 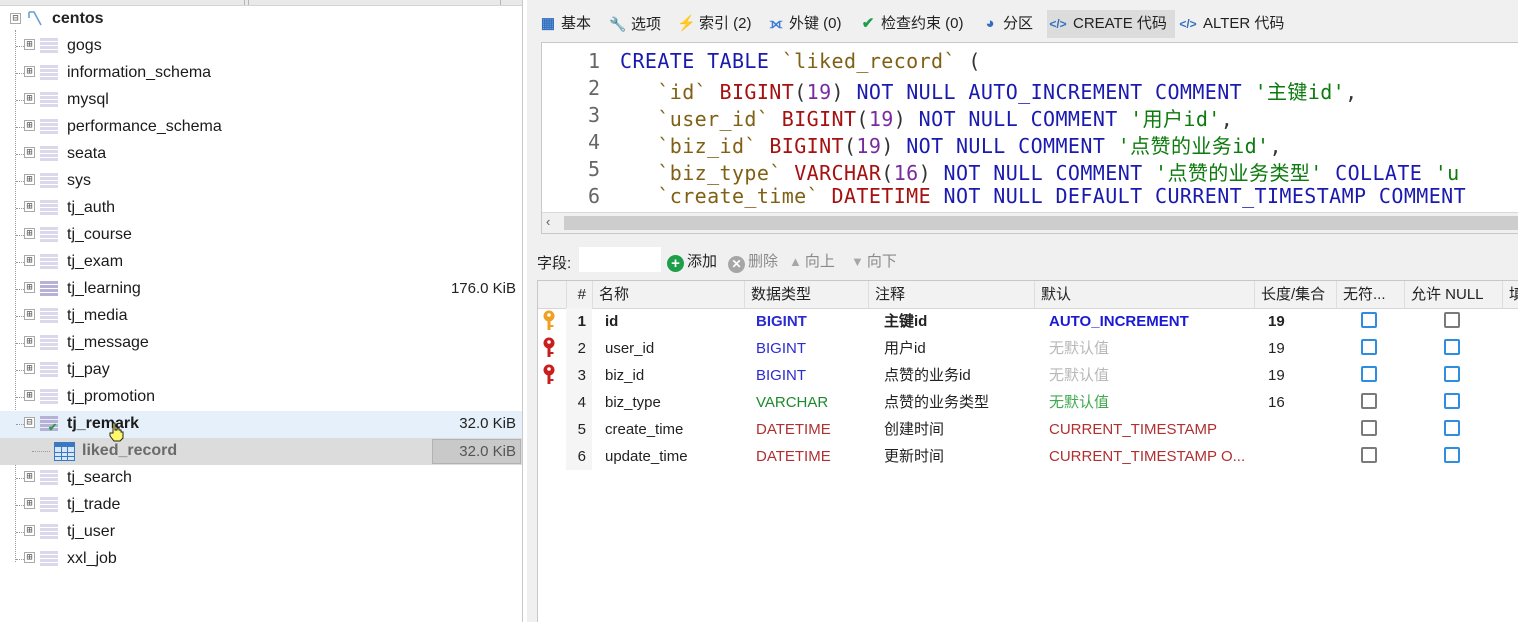 I want to click on default-cell: AUTO_INCREMENT, so click(x=1149, y=321).